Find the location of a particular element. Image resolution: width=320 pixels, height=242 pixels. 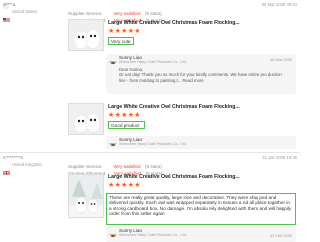

review-divider is located at coordinates (150, 152).